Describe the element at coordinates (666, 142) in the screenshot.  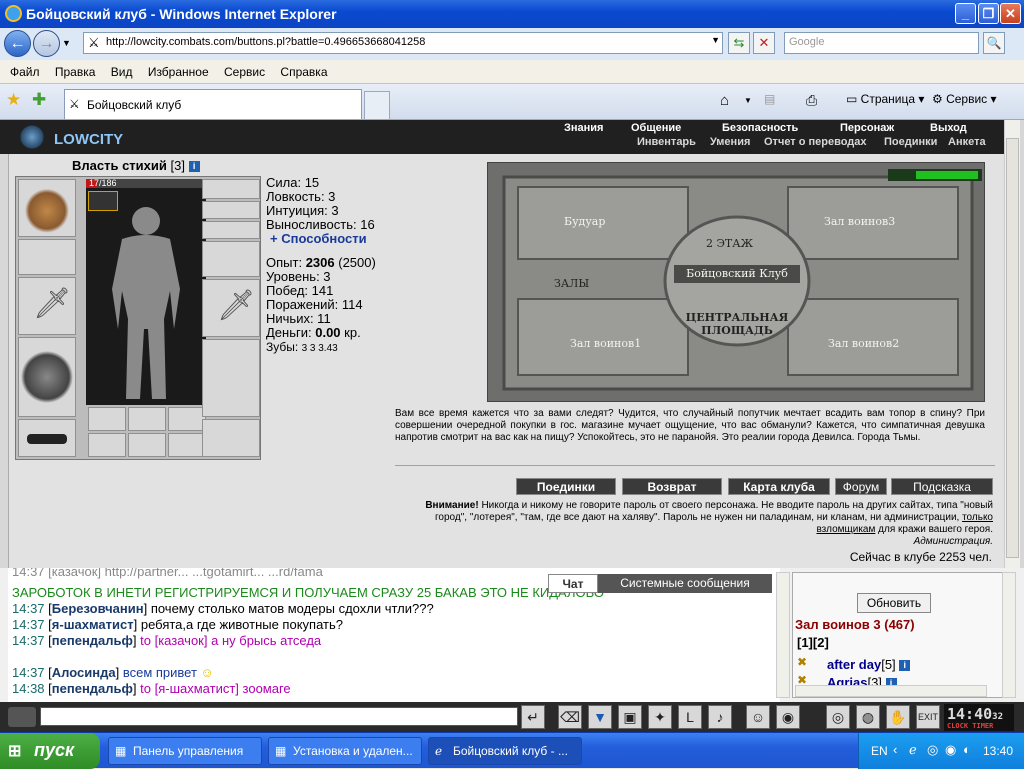
I see `nav-inventory: Инвентарь` at that location.